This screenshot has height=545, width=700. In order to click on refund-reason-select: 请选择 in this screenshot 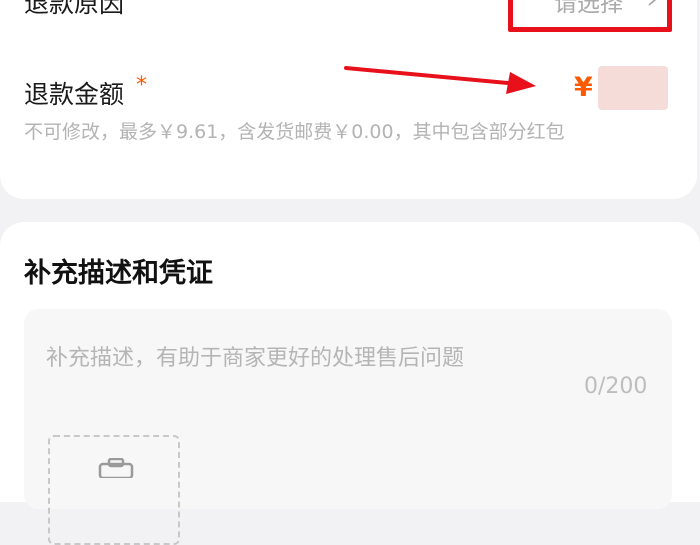, I will do `click(588, 9)`.